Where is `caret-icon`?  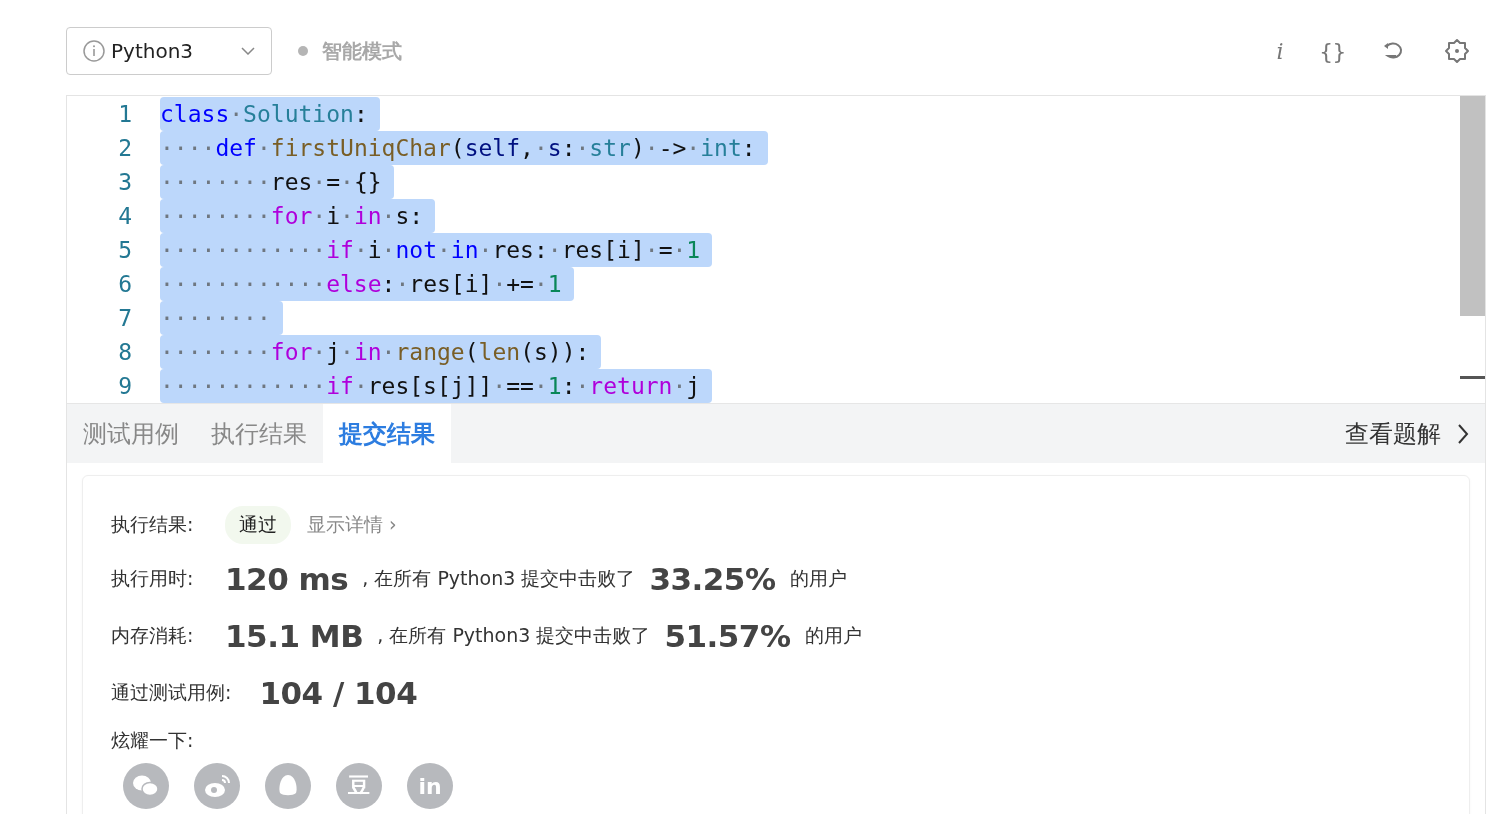 caret-icon is located at coordinates (248, 51).